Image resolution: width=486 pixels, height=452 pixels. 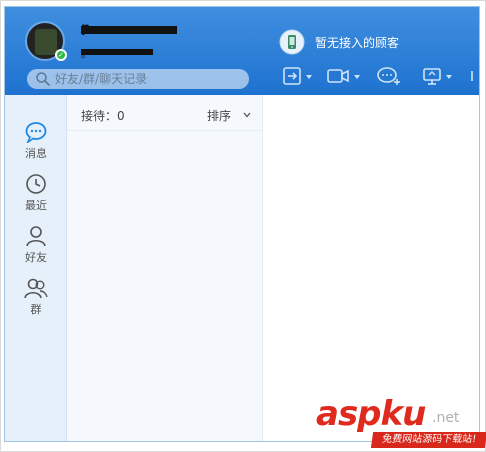 What do you see at coordinates (36, 236) in the screenshot?
I see `person-icon` at bounding box center [36, 236].